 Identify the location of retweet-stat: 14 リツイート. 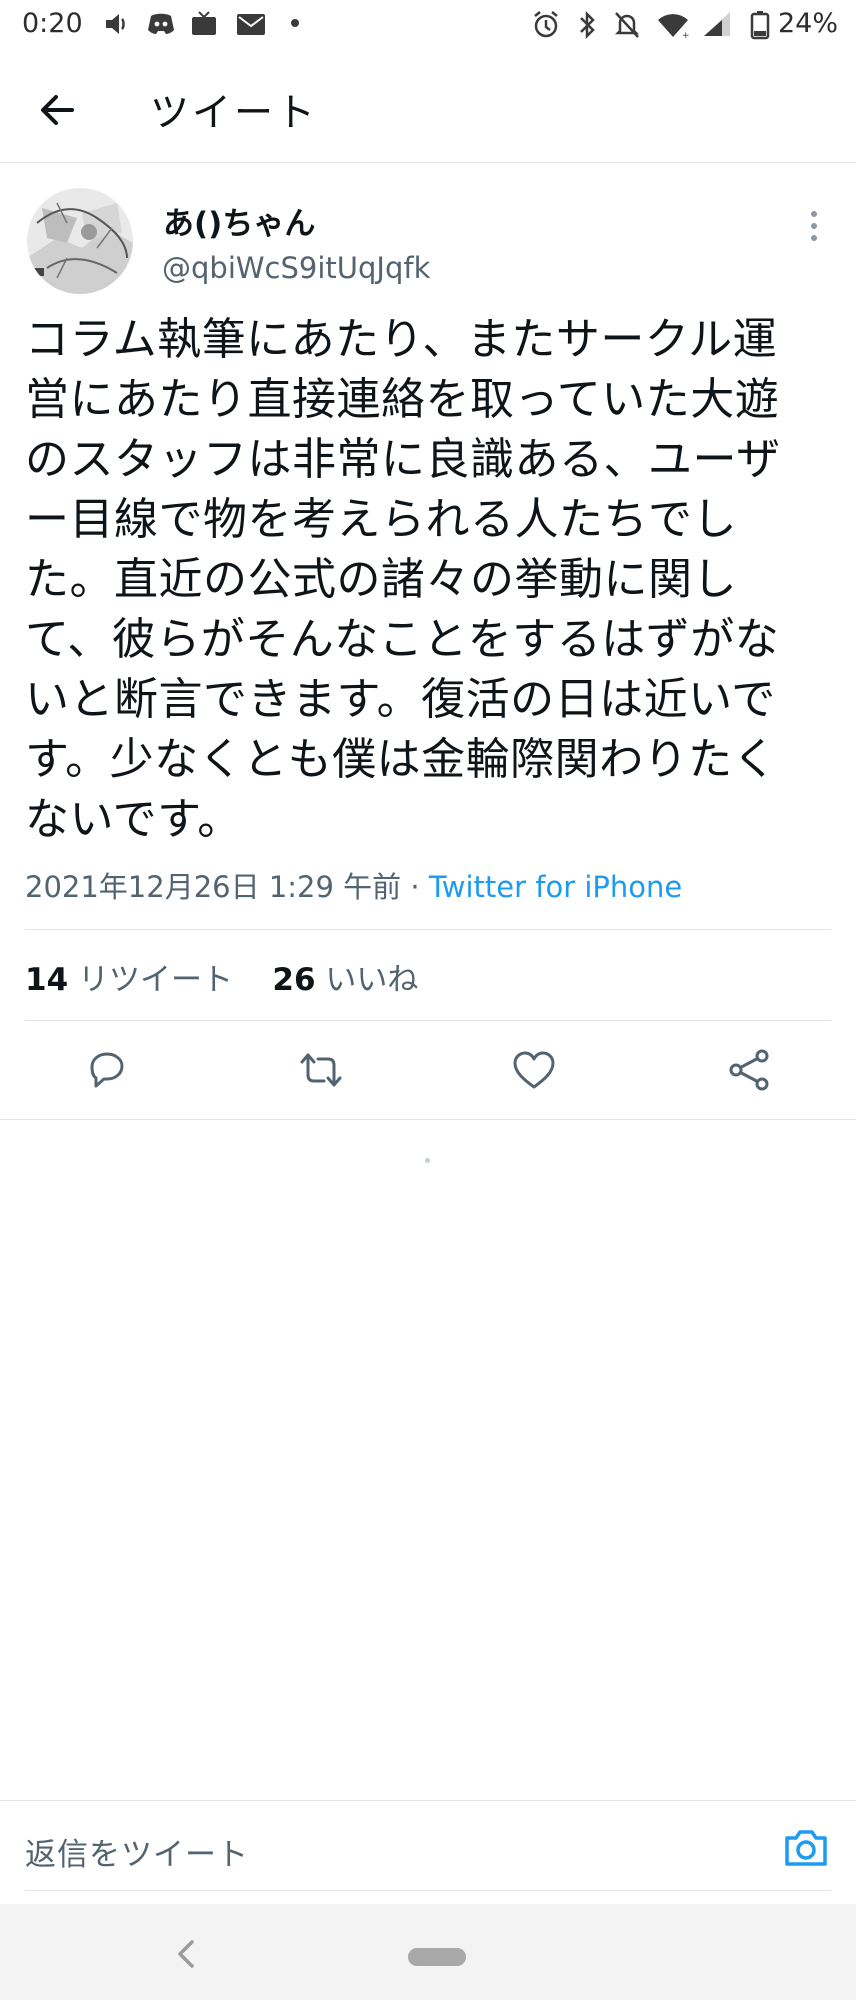
(129, 980).